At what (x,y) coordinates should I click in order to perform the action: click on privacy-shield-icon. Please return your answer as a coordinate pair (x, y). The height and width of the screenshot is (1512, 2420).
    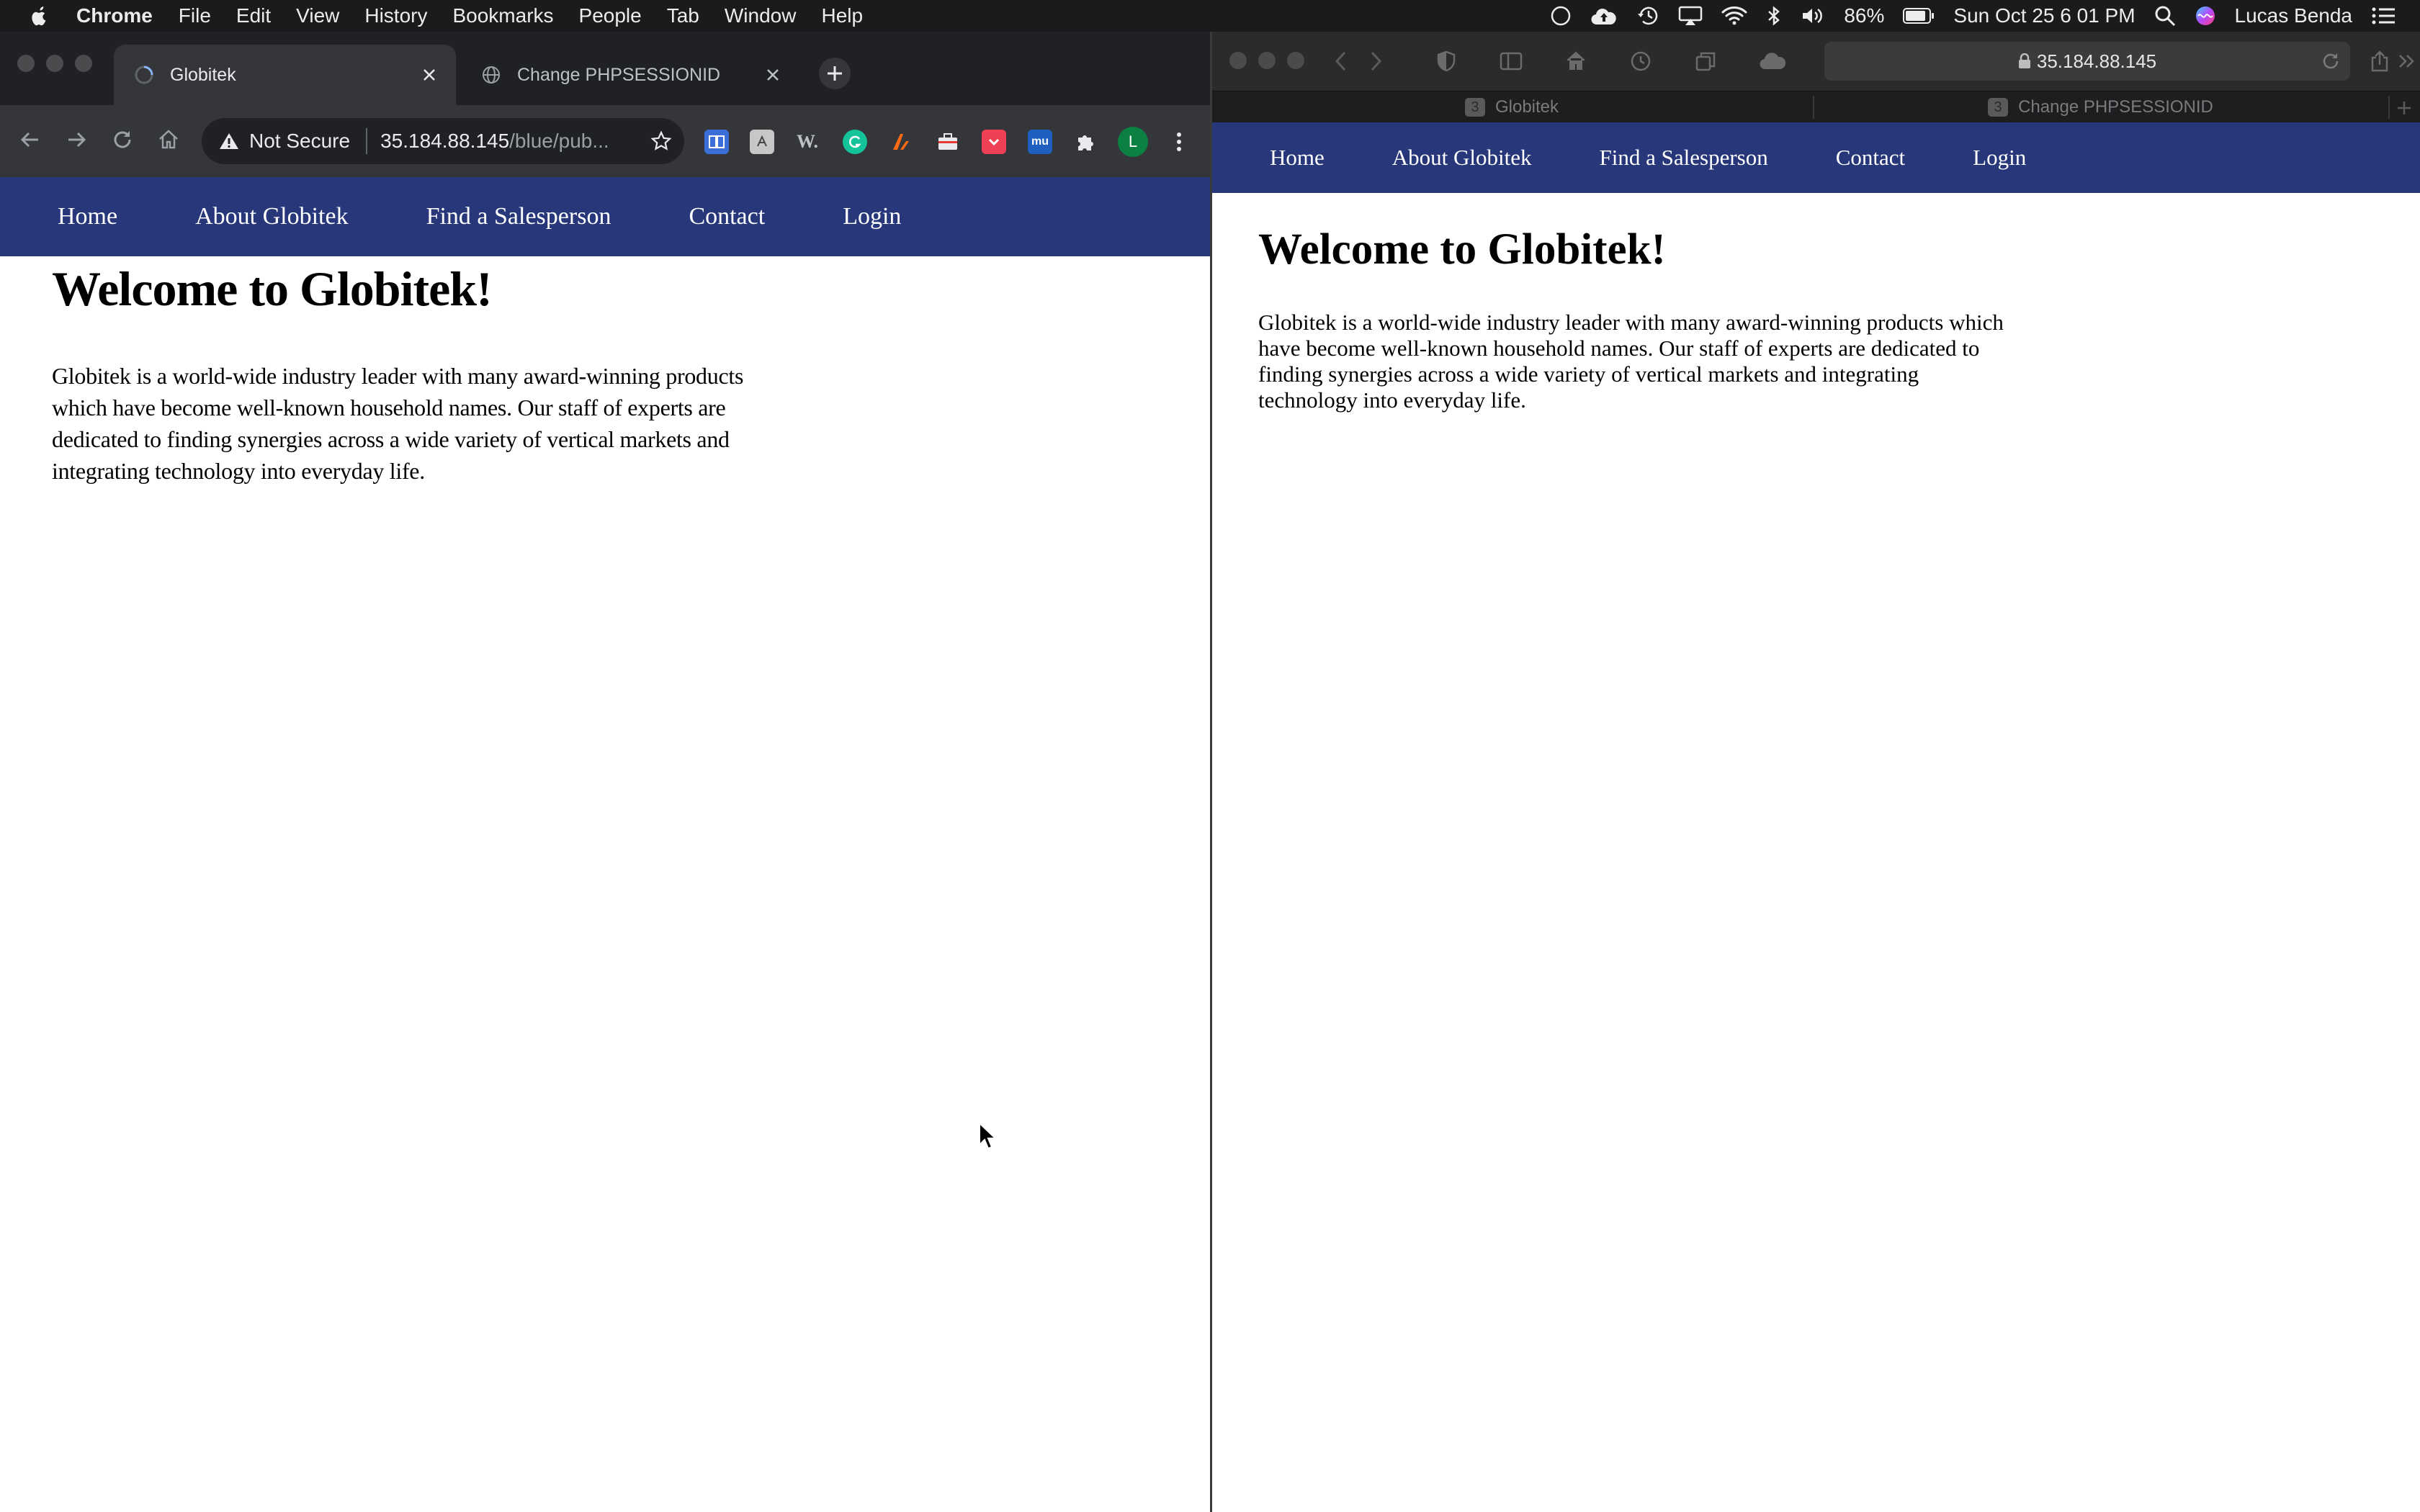
    Looking at the image, I should click on (1446, 61).